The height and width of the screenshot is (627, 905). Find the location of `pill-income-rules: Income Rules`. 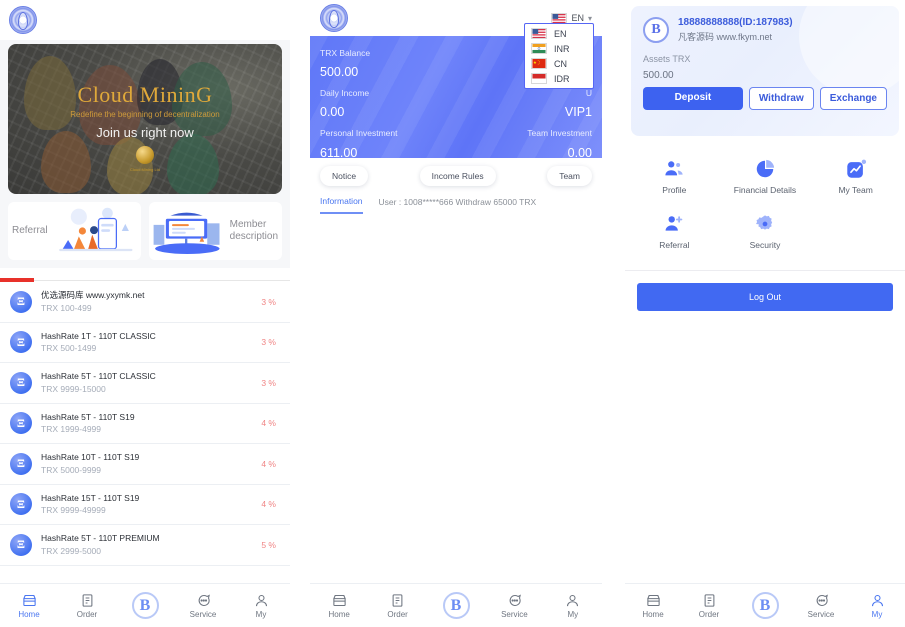

pill-income-rules: Income Rules is located at coordinates (457, 176).